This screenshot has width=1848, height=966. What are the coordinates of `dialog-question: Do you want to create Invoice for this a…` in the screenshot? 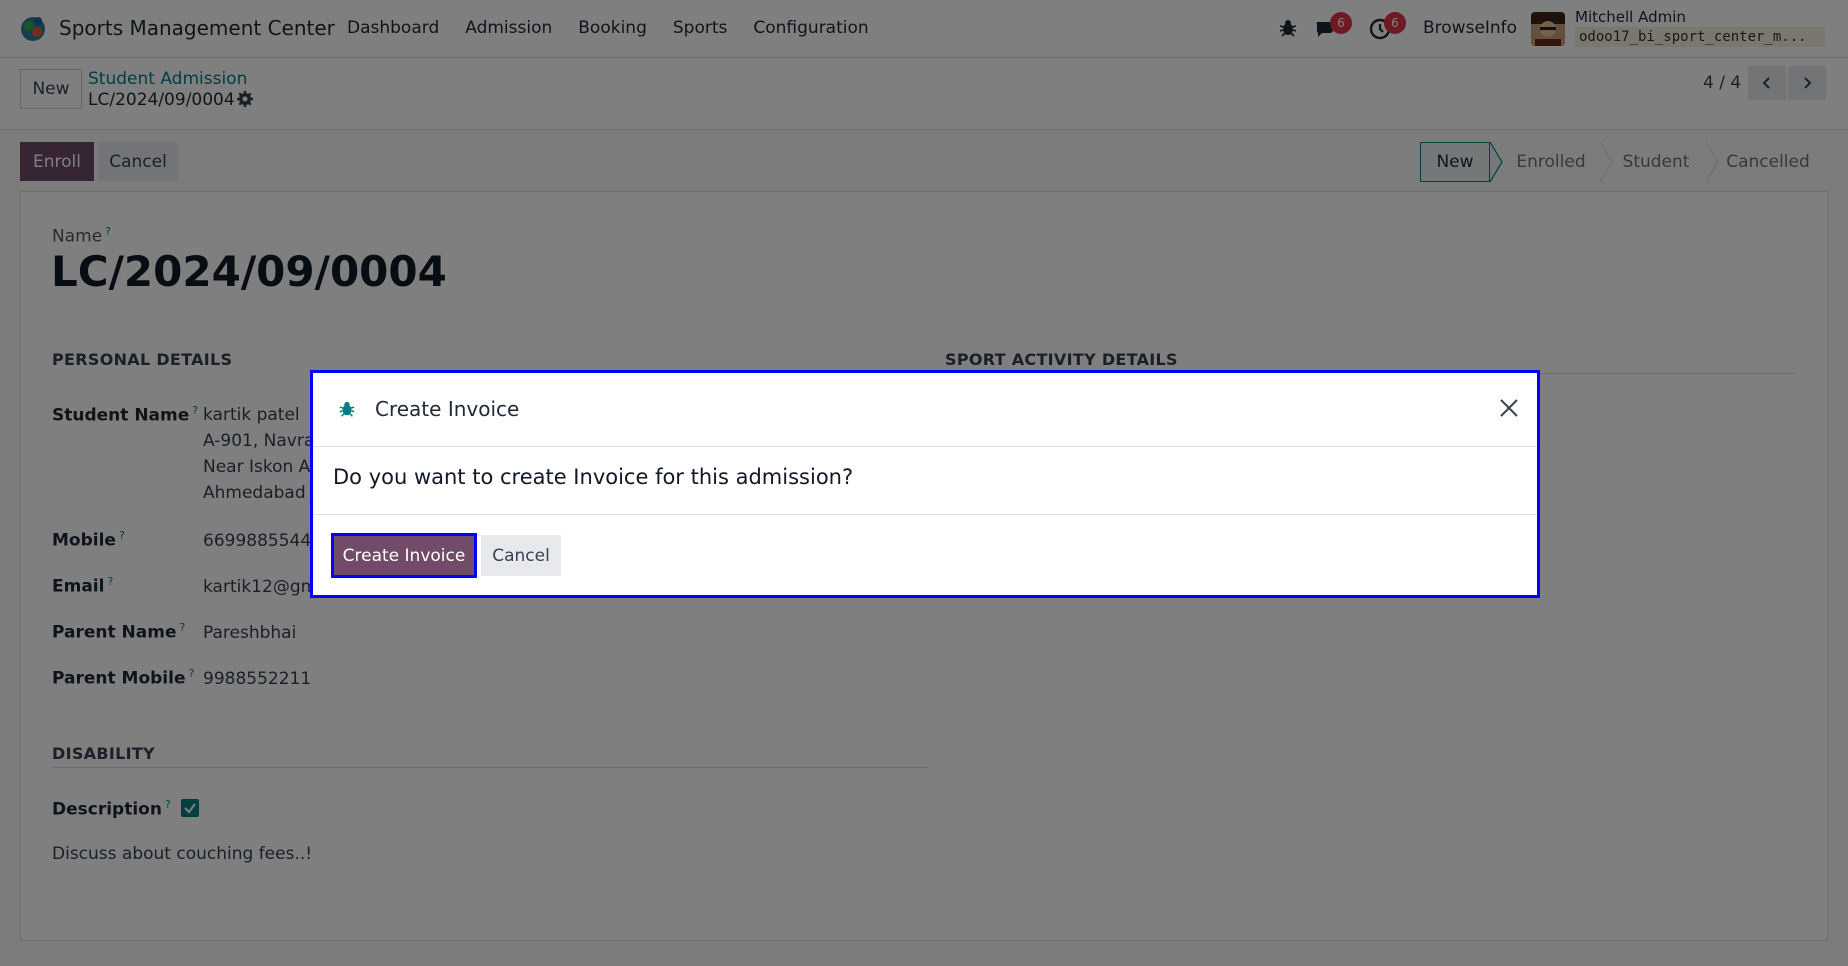 It's located at (593, 477).